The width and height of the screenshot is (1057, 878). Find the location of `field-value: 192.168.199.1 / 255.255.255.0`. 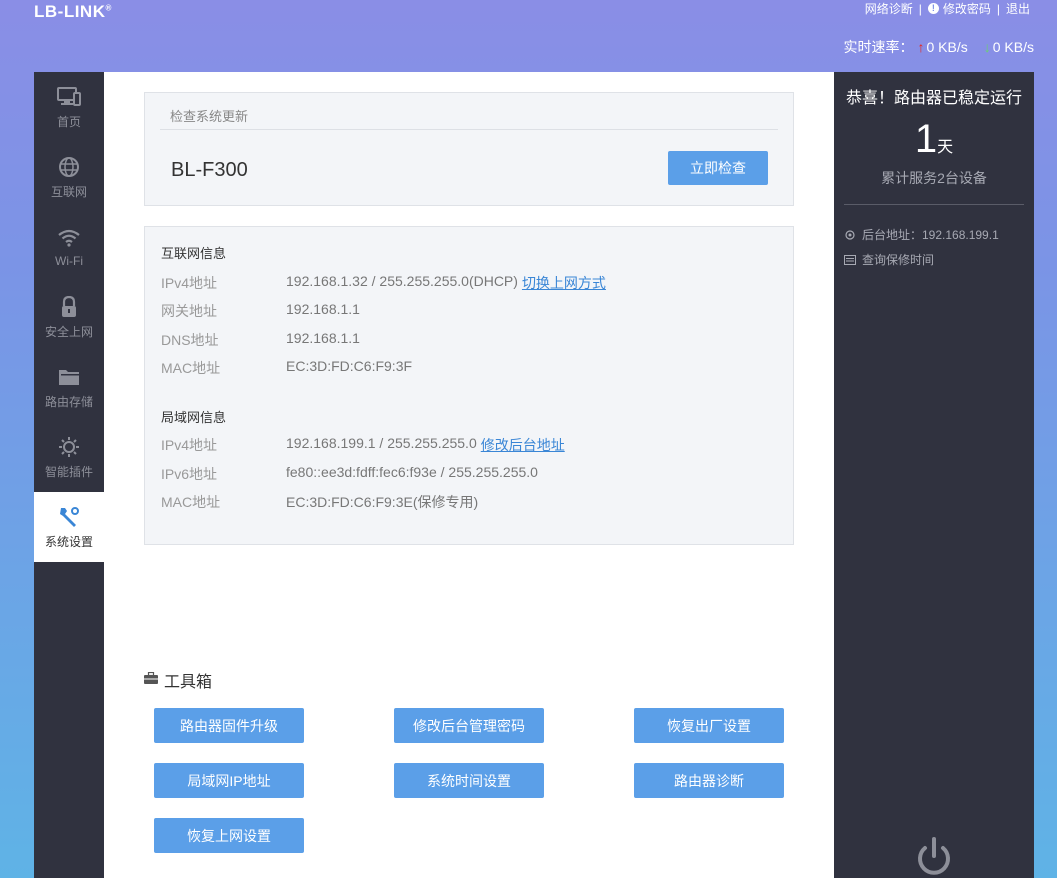

field-value: 192.168.199.1 / 255.255.255.0 is located at coordinates (381, 443).